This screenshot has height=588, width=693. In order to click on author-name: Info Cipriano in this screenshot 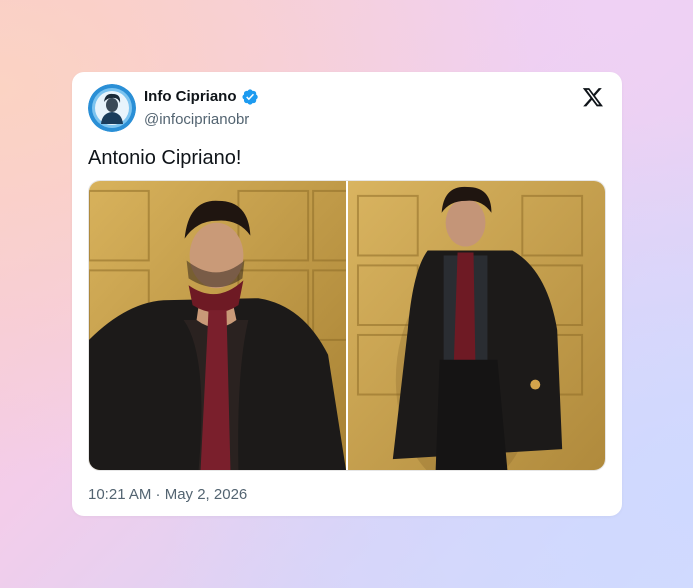, I will do `click(190, 97)`.